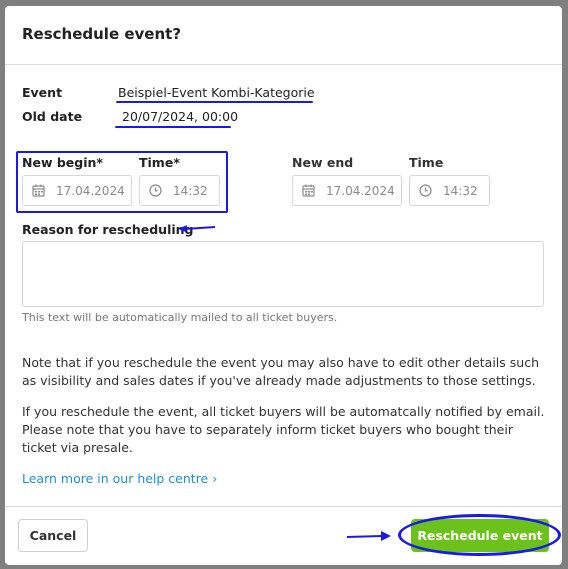 The height and width of the screenshot is (569, 568). What do you see at coordinates (53, 535) in the screenshot?
I see `cancel-button: Cancel` at bounding box center [53, 535].